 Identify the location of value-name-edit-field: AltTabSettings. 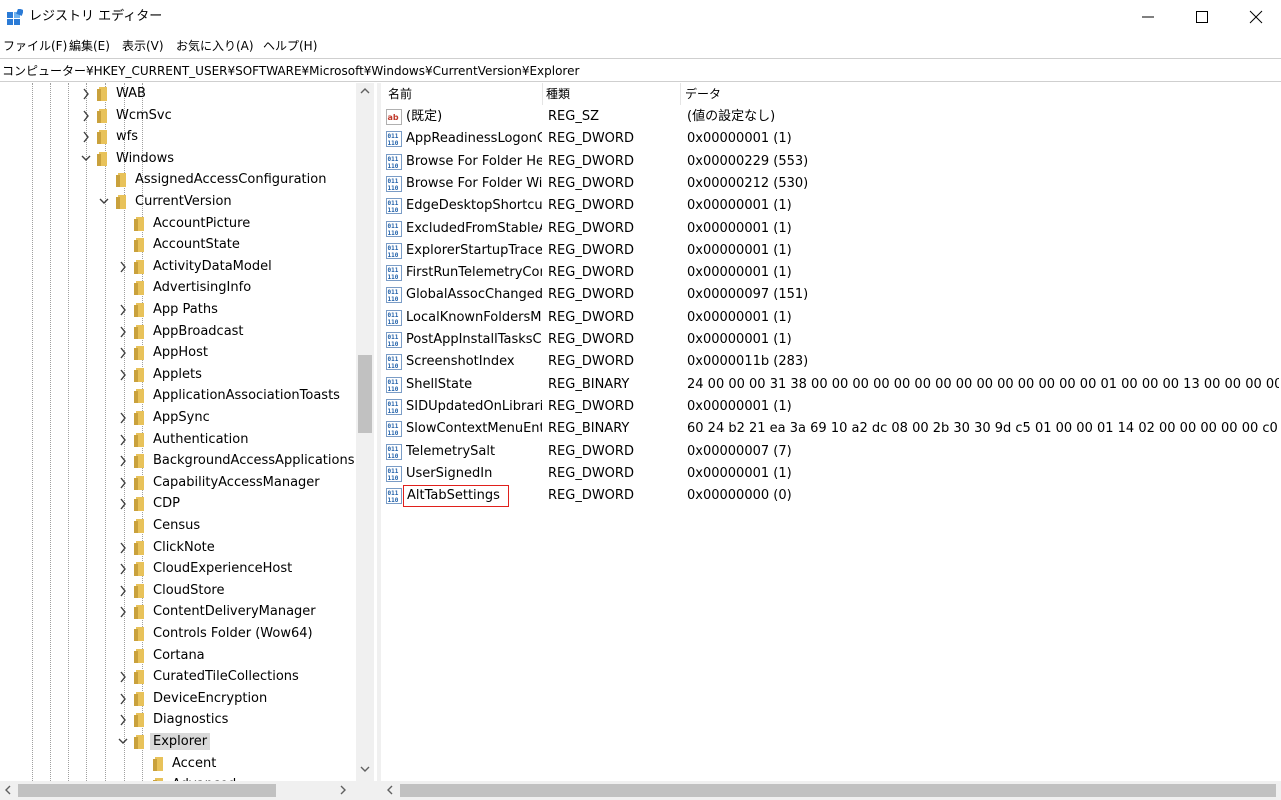
(456, 496).